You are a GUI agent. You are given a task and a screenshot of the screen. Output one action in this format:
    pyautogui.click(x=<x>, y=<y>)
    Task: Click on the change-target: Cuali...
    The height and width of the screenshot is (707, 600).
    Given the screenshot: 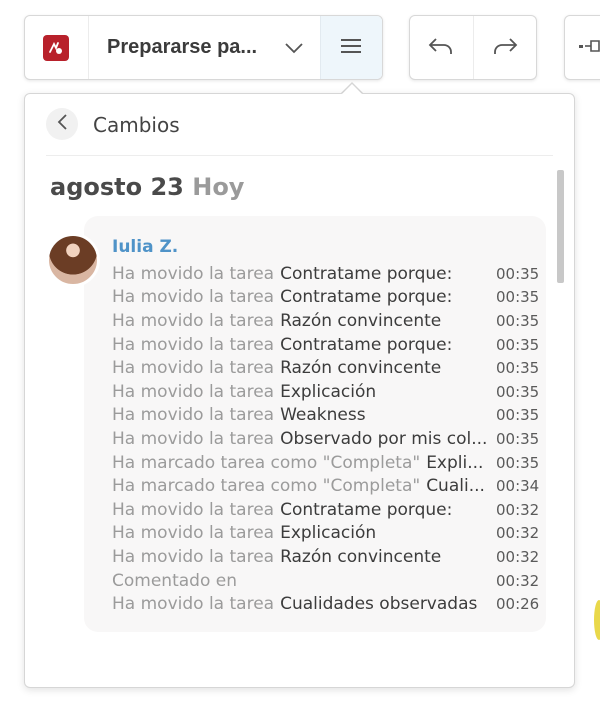 What is the action you would take?
    pyautogui.click(x=455, y=486)
    